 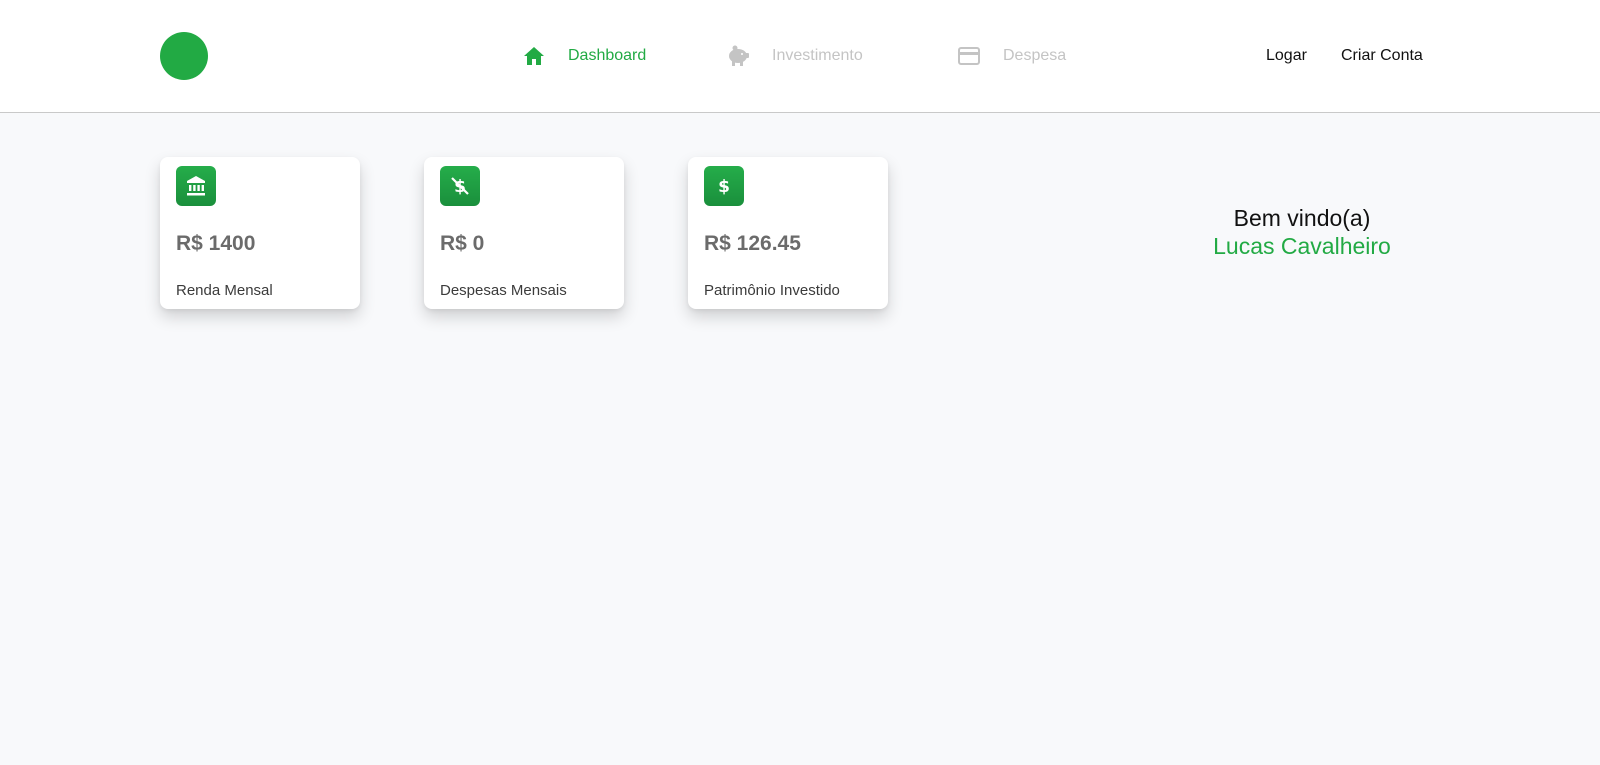 I want to click on card-value: R$ 0, so click(x=462, y=243).